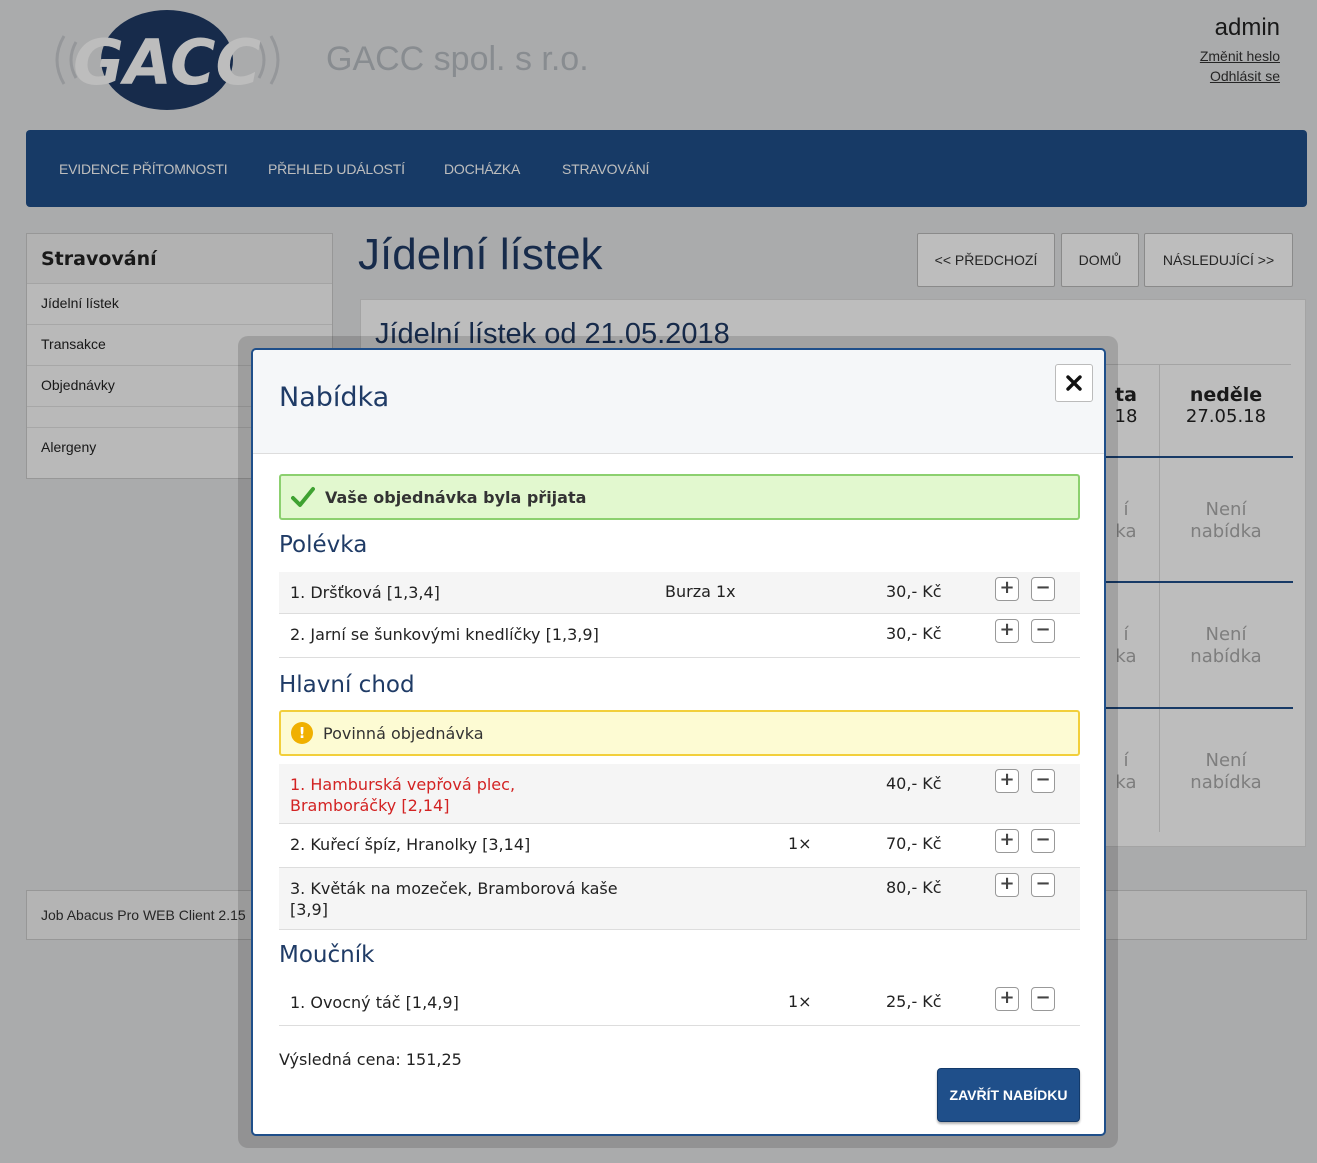 The width and height of the screenshot is (1317, 1163). Describe the element at coordinates (323, 545) in the screenshot. I see `section-title-soup: Polévka` at that location.